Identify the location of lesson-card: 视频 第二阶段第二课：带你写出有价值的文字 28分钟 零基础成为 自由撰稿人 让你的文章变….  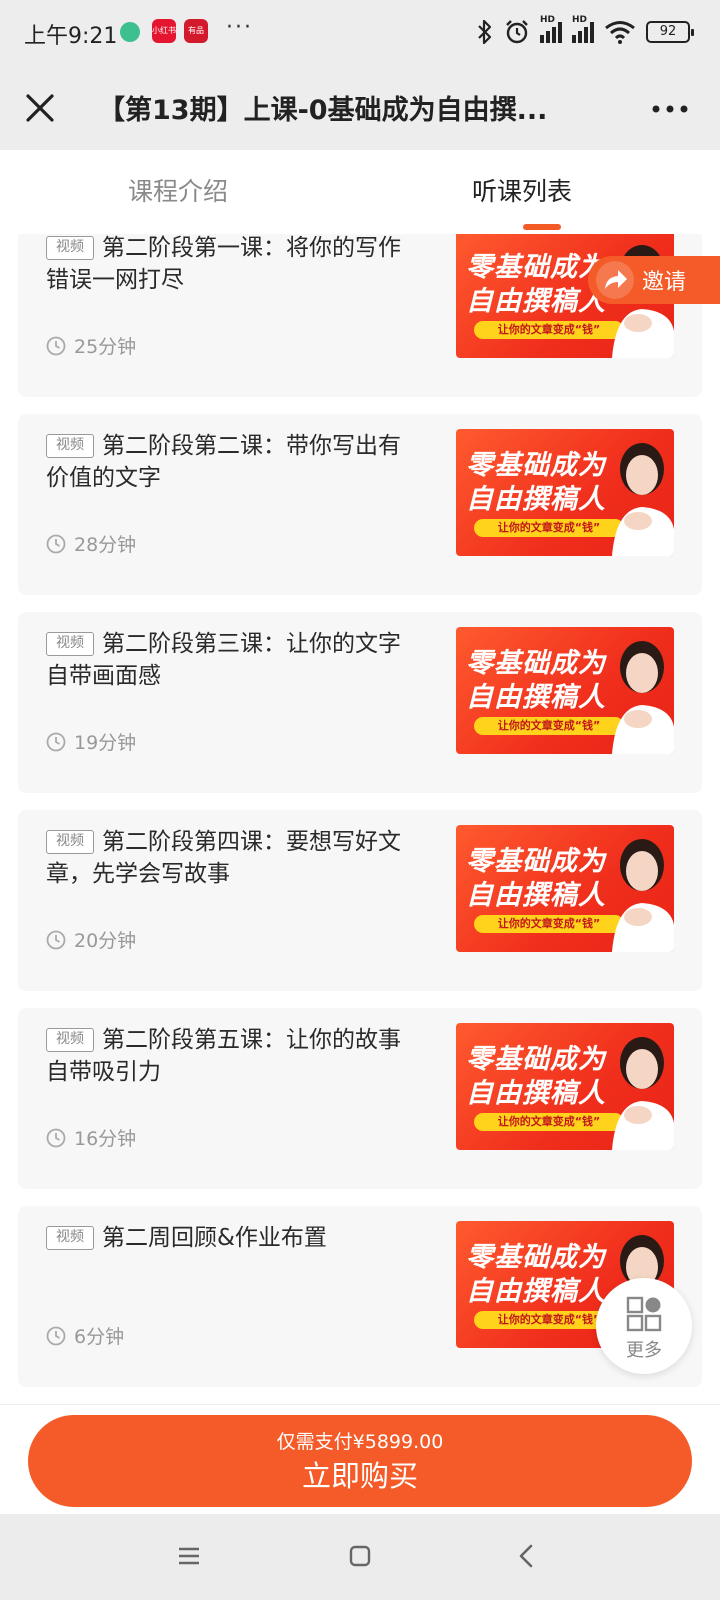
(360, 504).